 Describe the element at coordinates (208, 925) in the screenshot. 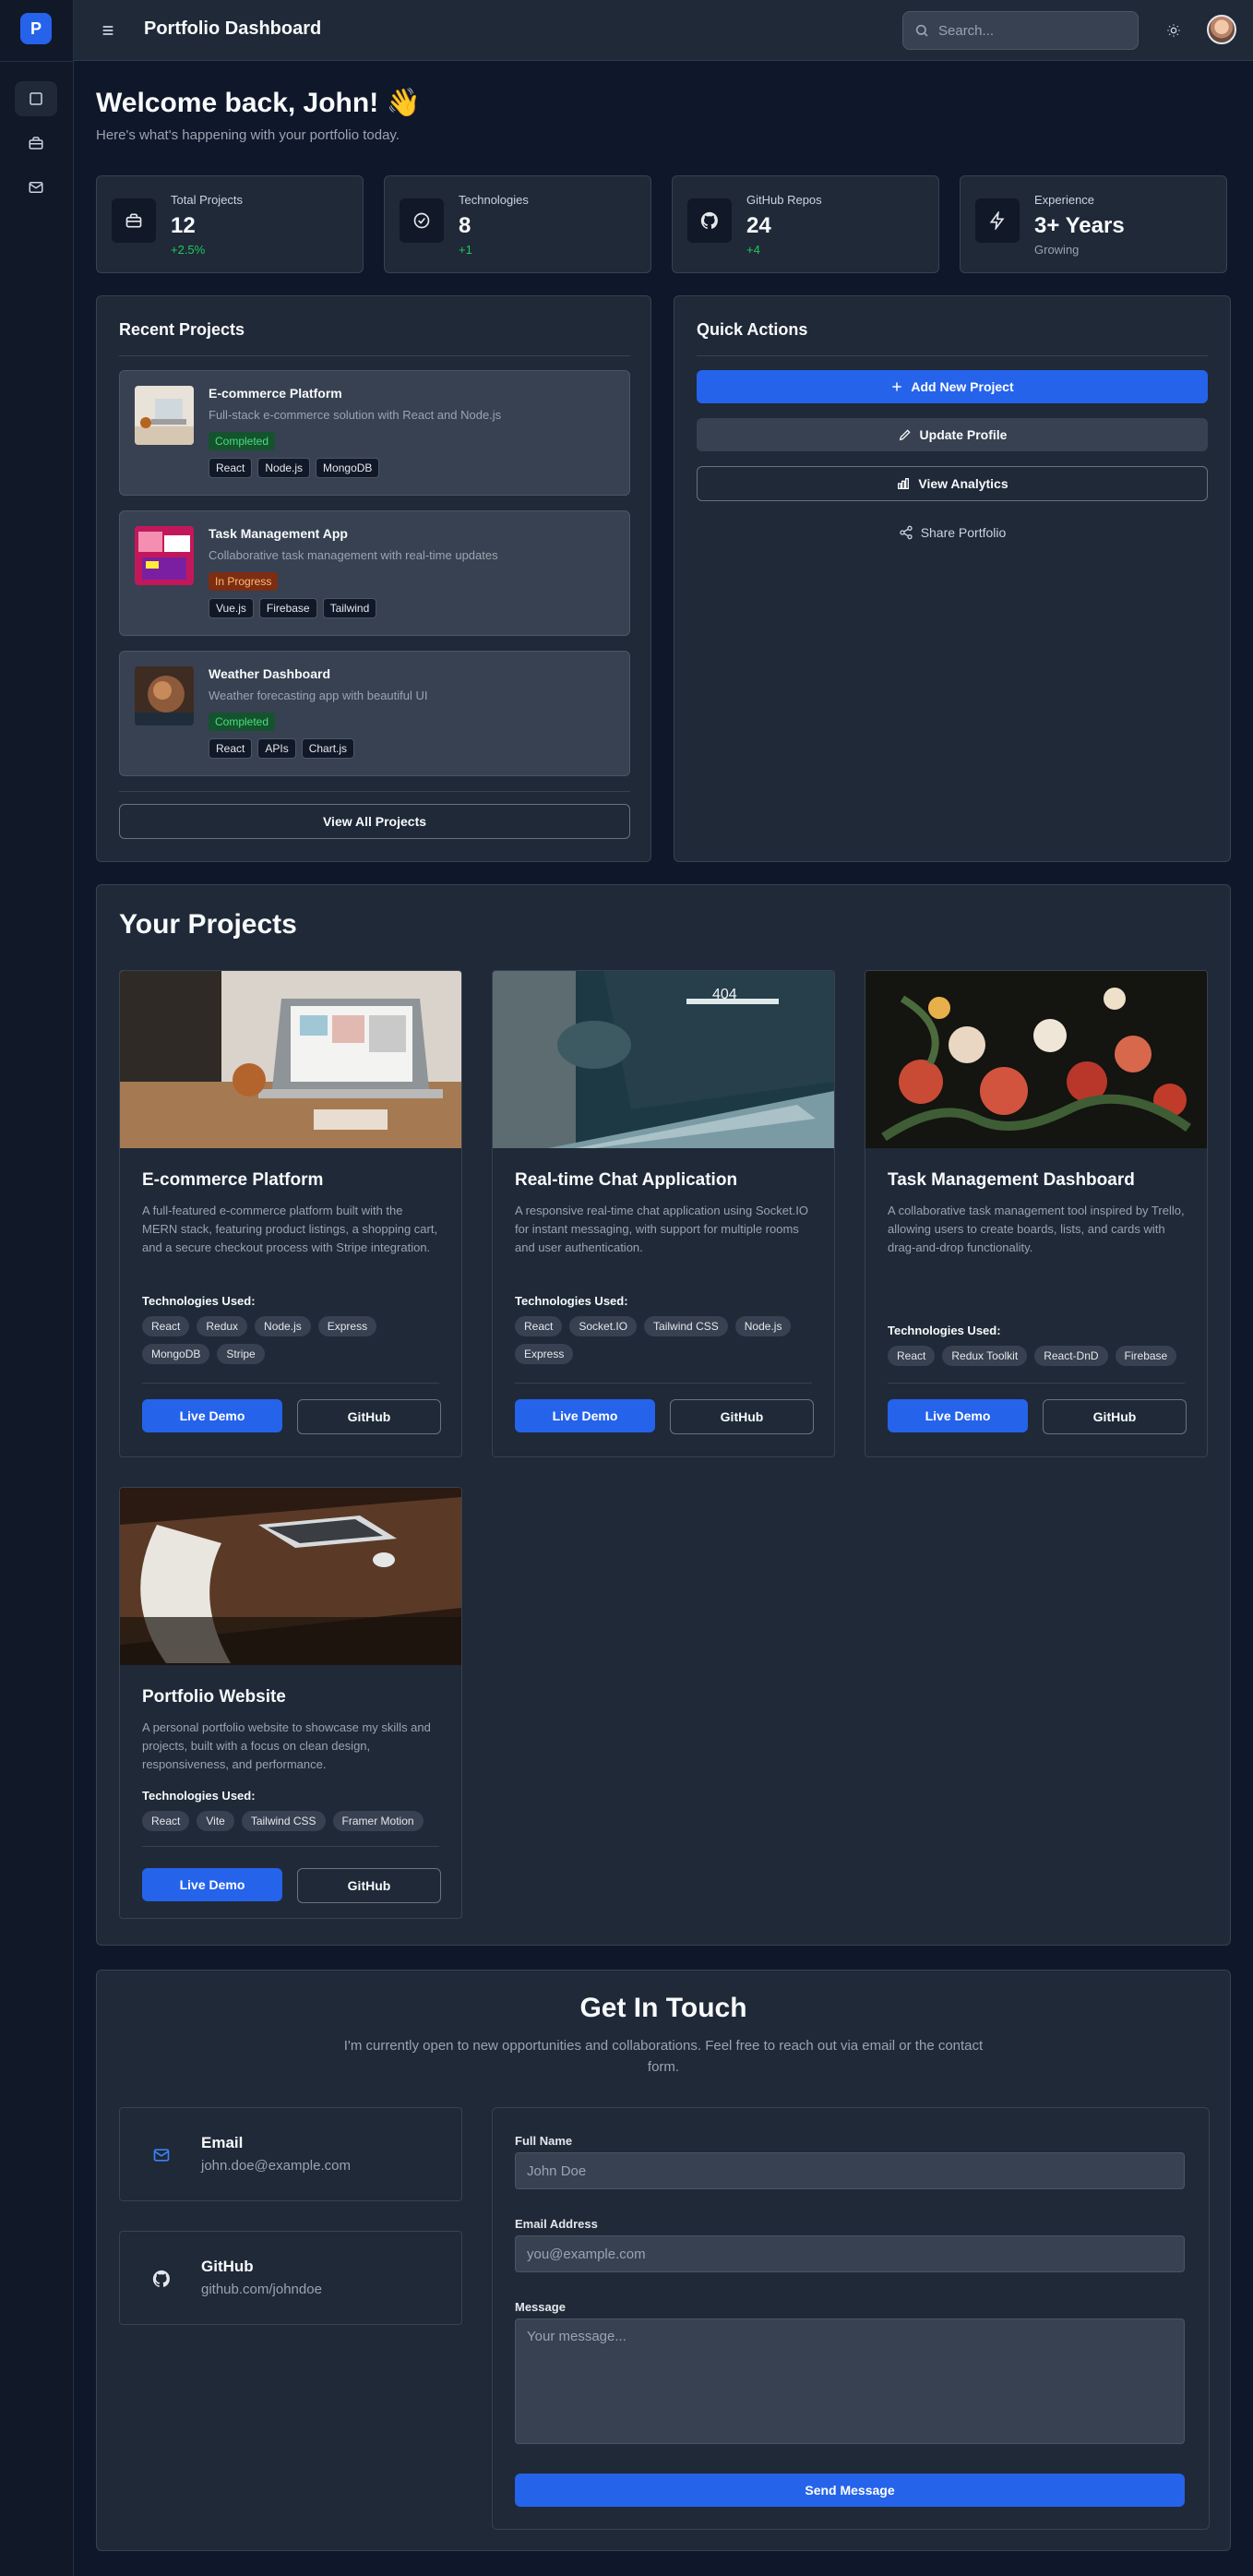

I see `section-title: Your Projects` at that location.